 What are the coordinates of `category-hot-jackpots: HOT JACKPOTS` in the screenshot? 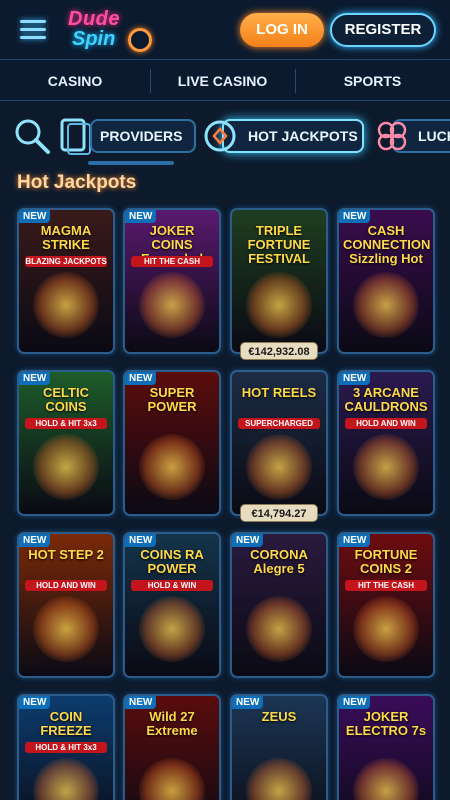 It's located at (283, 136).